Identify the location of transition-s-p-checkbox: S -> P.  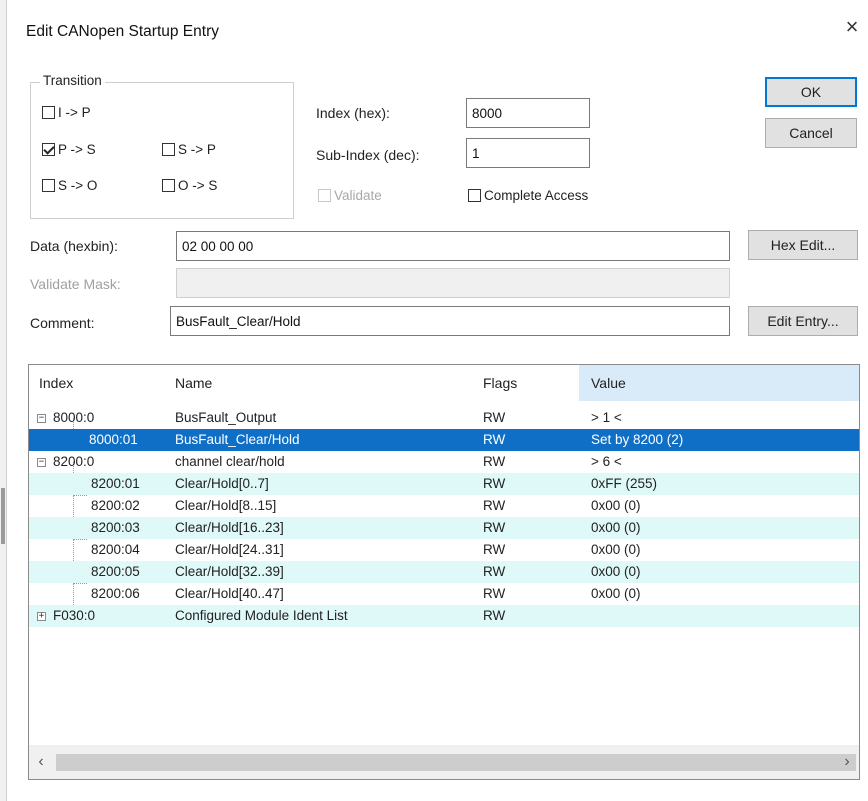
(189, 149).